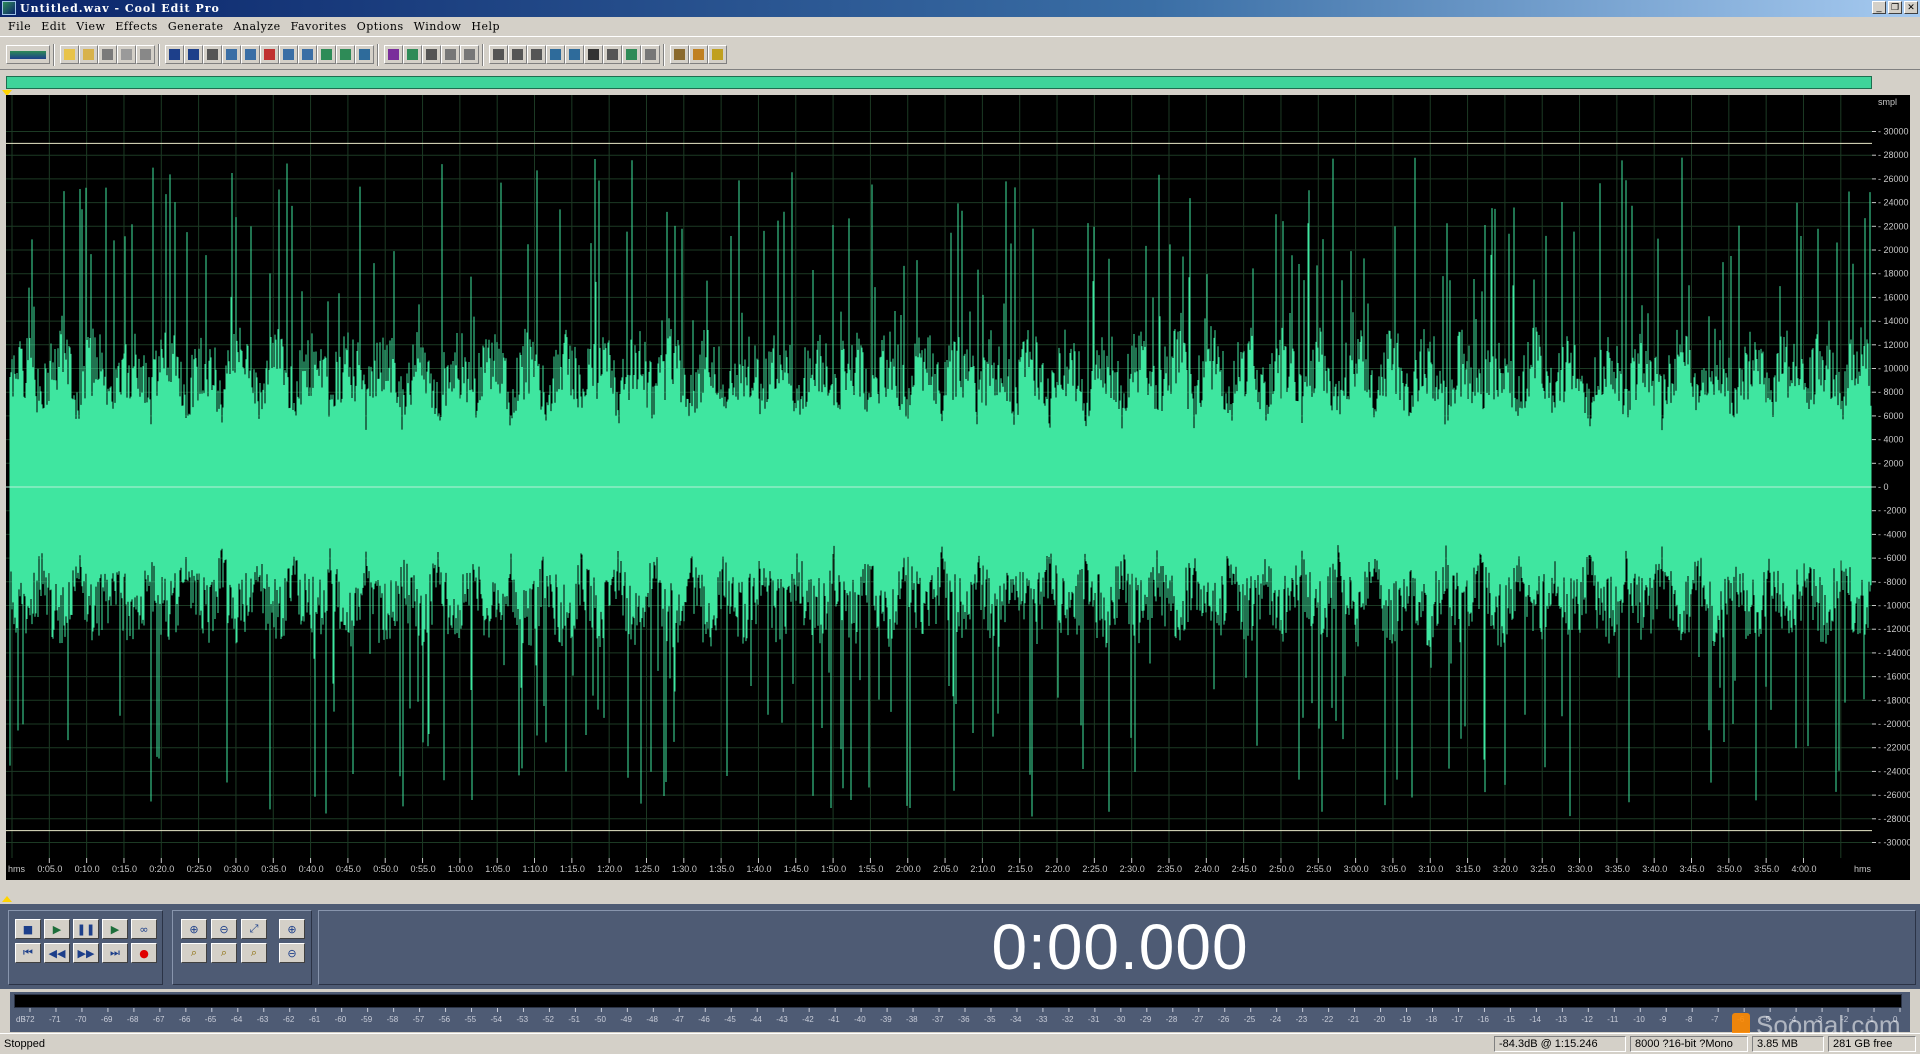 This screenshot has height=1054, width=1920. What do you see at coordinates (24, 1044) in the screenshot?
I see `status-state: Stopped` at bounding box center [24, 1044].